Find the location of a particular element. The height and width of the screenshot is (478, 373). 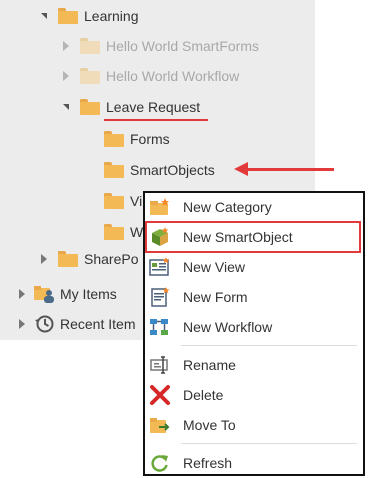

tree-node-label: Forms is located at coordinates (150, 139).